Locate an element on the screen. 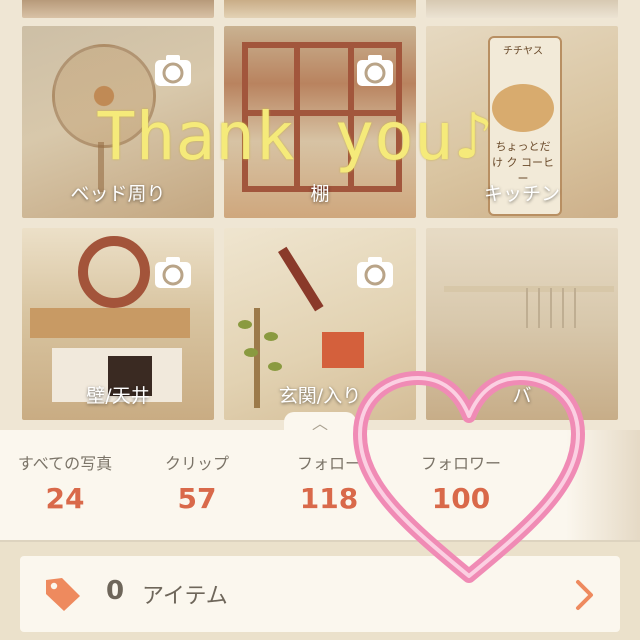 This screenshot has width=640, height=640. album-label: 壁/天井 is located at coordinates (118, 396).